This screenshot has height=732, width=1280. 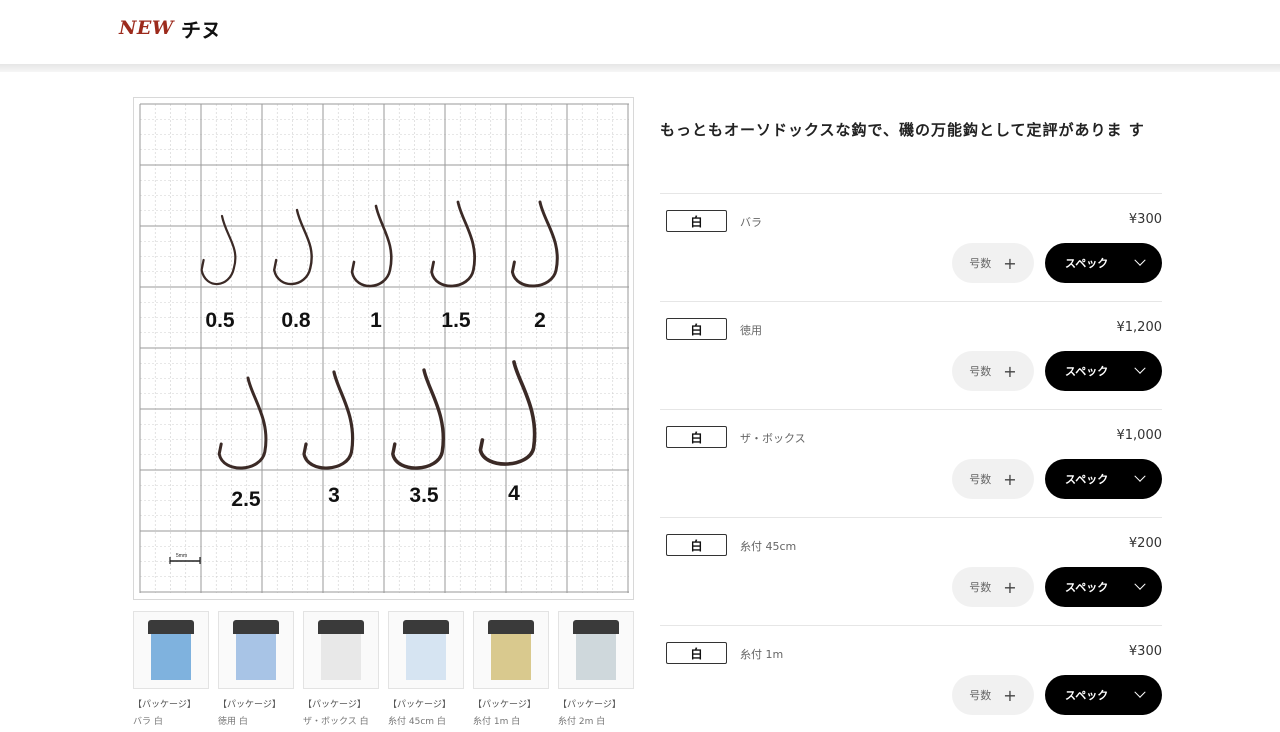 I want to click on product-description: もっともオーソドックスな鈎で、磯の万能鈎として定評がありま す, so click(x=902, y=130).